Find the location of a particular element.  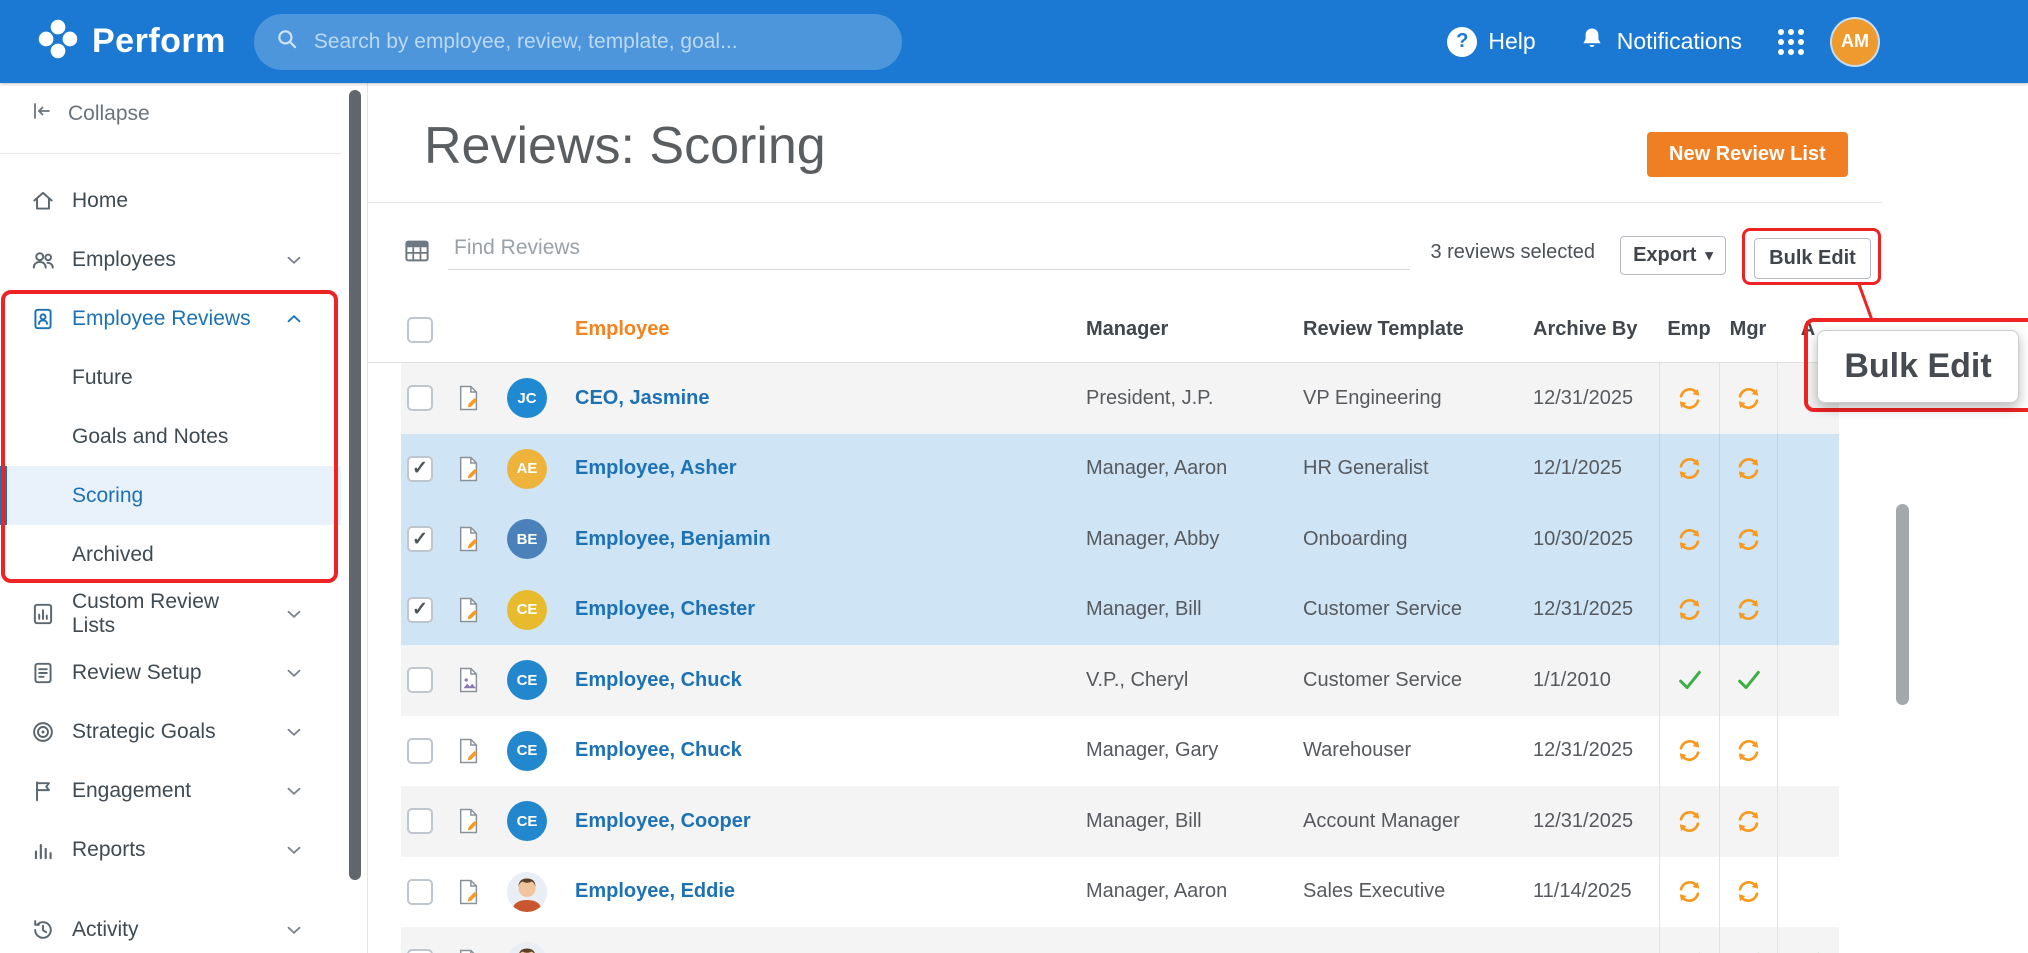

column-header-archive-by: Archive By is located at coordinates (1596, 329).